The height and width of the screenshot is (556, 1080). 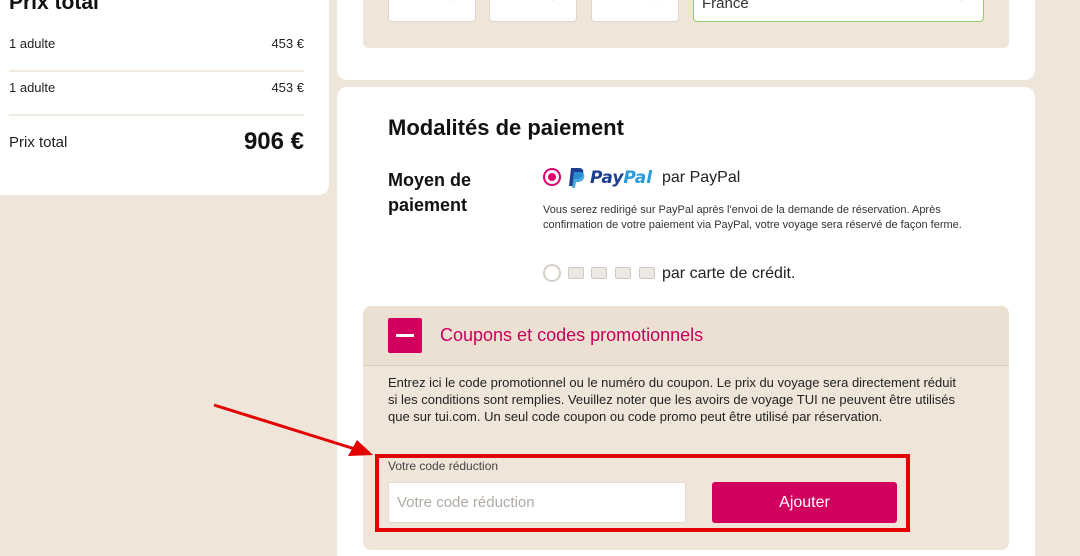 What do you see at coordinates (621, 178) in the screenshot?
I see `paypal-wordmark: PayPal` at bounding box center [621, 178].